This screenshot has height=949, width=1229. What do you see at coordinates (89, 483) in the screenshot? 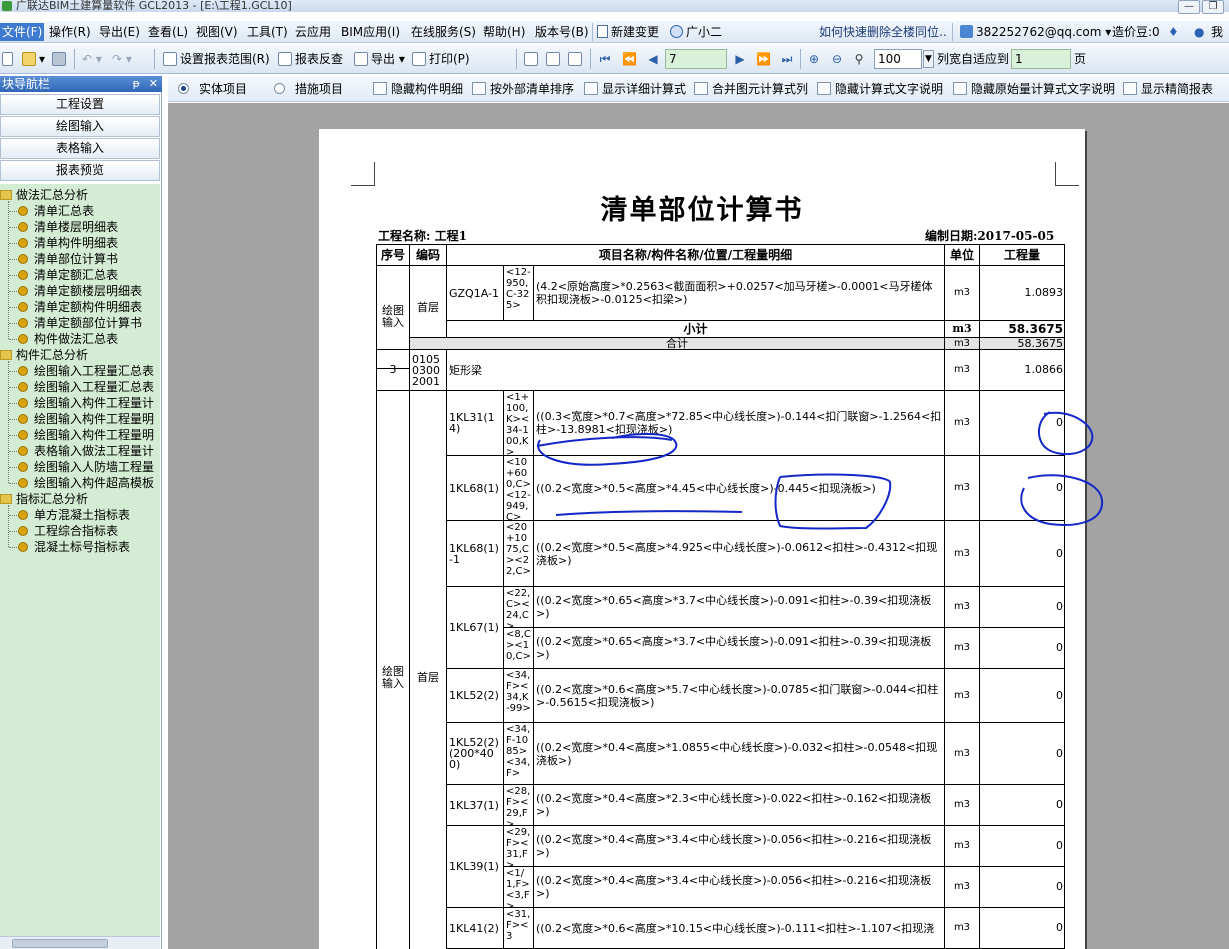
I see `tree-item: 绘图输入构件超高模板` at bounding box center [89, 483].